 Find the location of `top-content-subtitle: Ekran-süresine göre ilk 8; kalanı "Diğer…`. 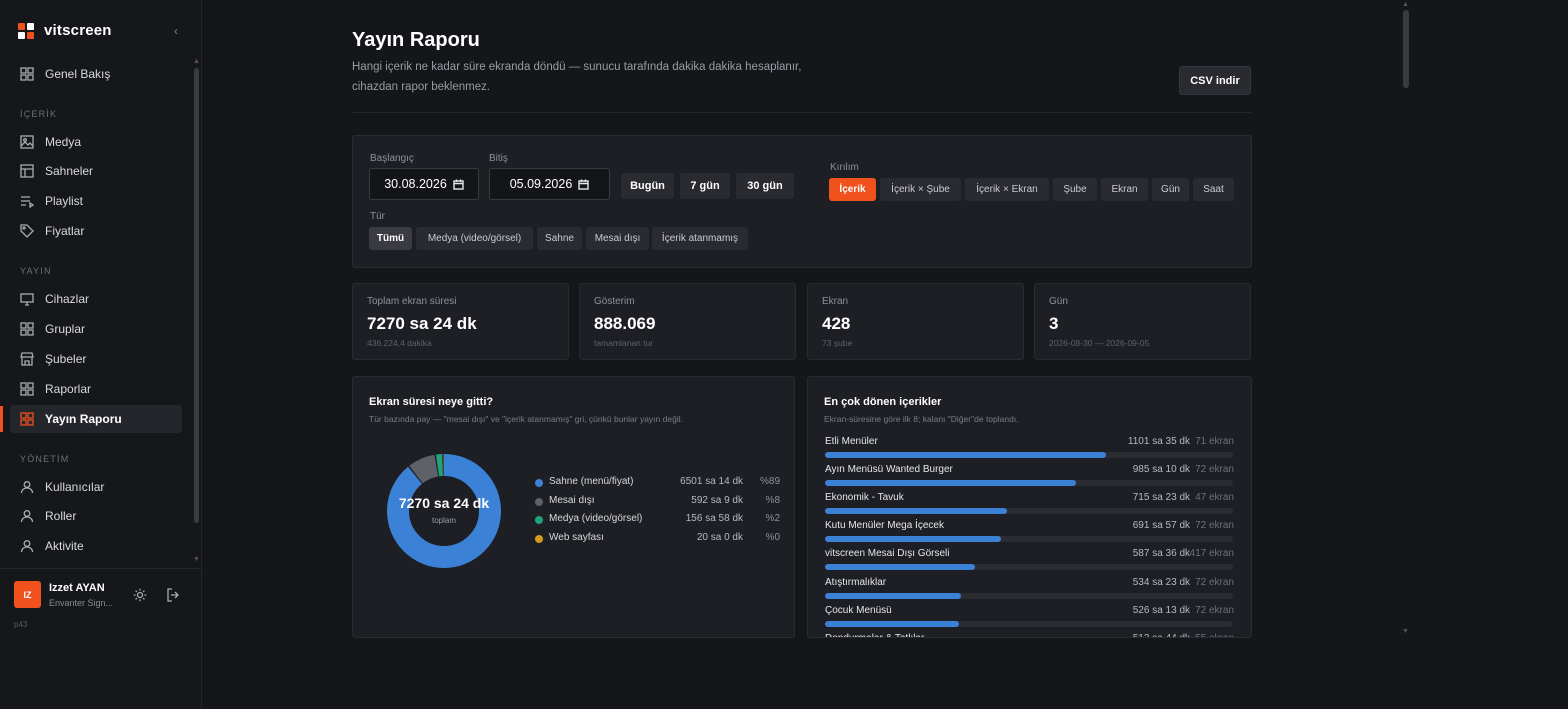

top-content-subtitle: Ekran-süresine göre ilk 8; kalanı "Diğer… is located at coordinates (921, 419).